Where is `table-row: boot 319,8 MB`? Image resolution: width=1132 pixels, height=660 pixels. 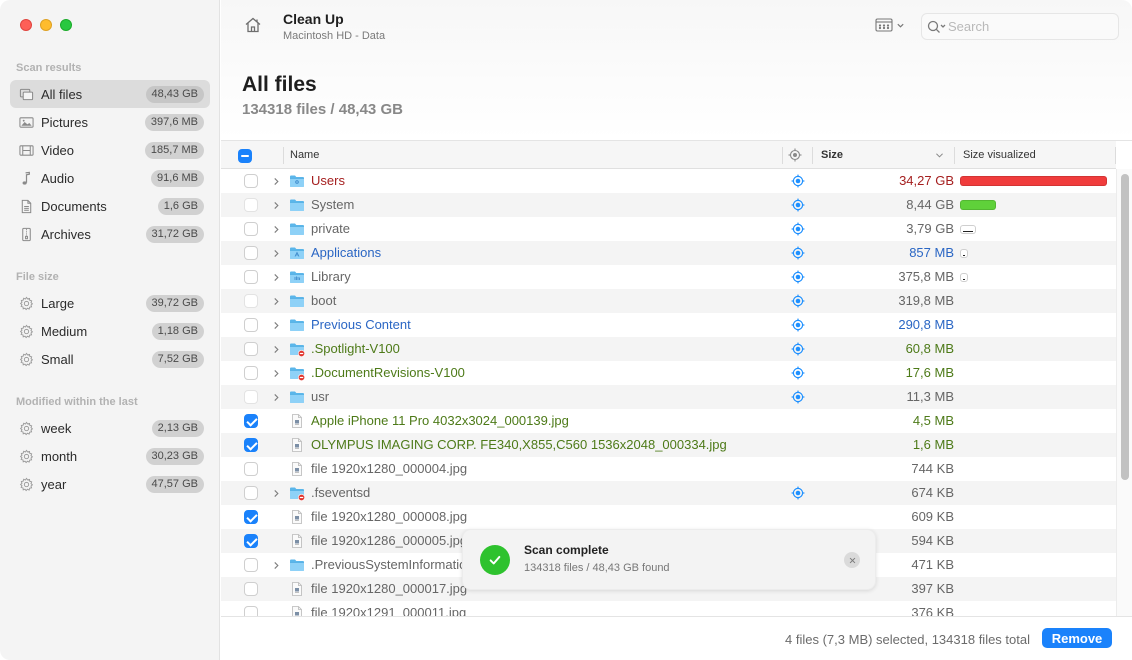 table-row: boot 319,8 MB is located at coordinates (668, 301).